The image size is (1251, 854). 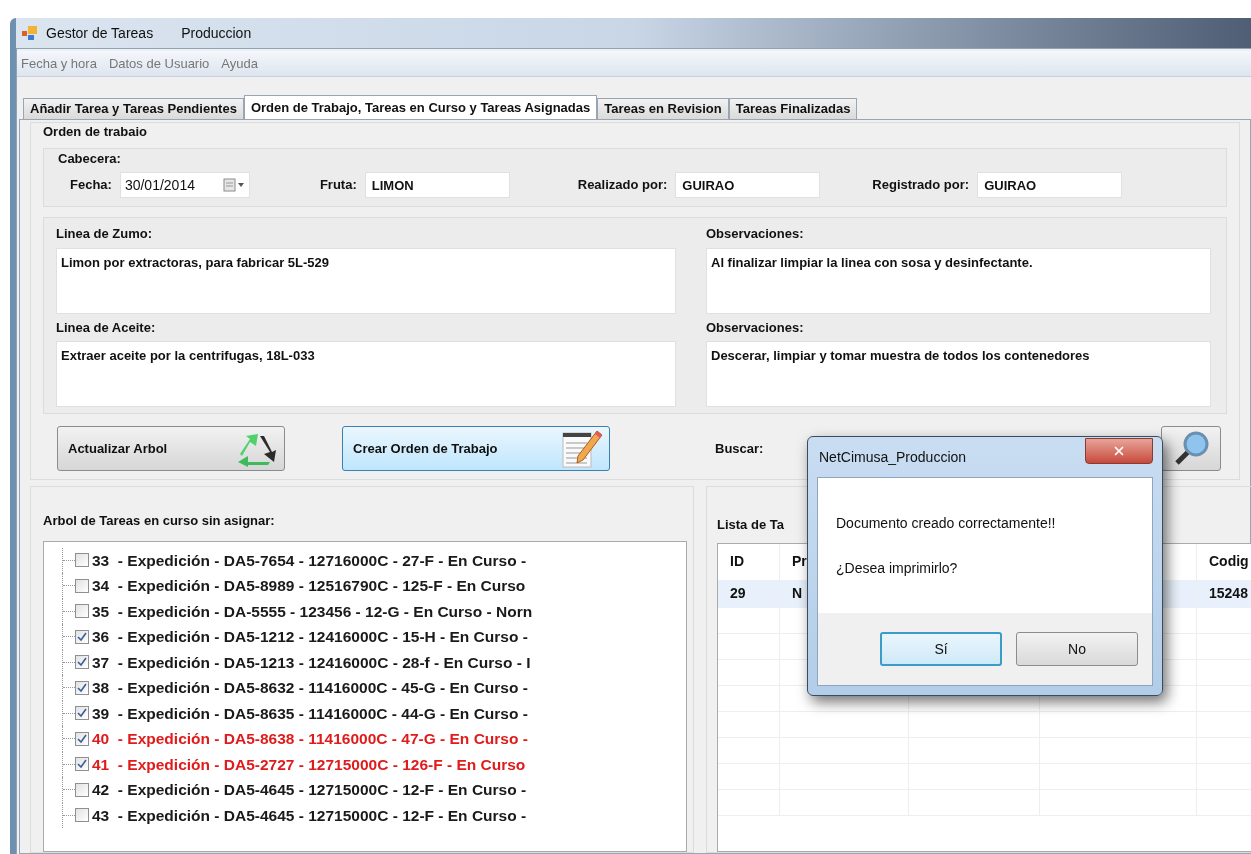 I want to click on field-label: Linea de Zumo:, so click(x=105, y=234).